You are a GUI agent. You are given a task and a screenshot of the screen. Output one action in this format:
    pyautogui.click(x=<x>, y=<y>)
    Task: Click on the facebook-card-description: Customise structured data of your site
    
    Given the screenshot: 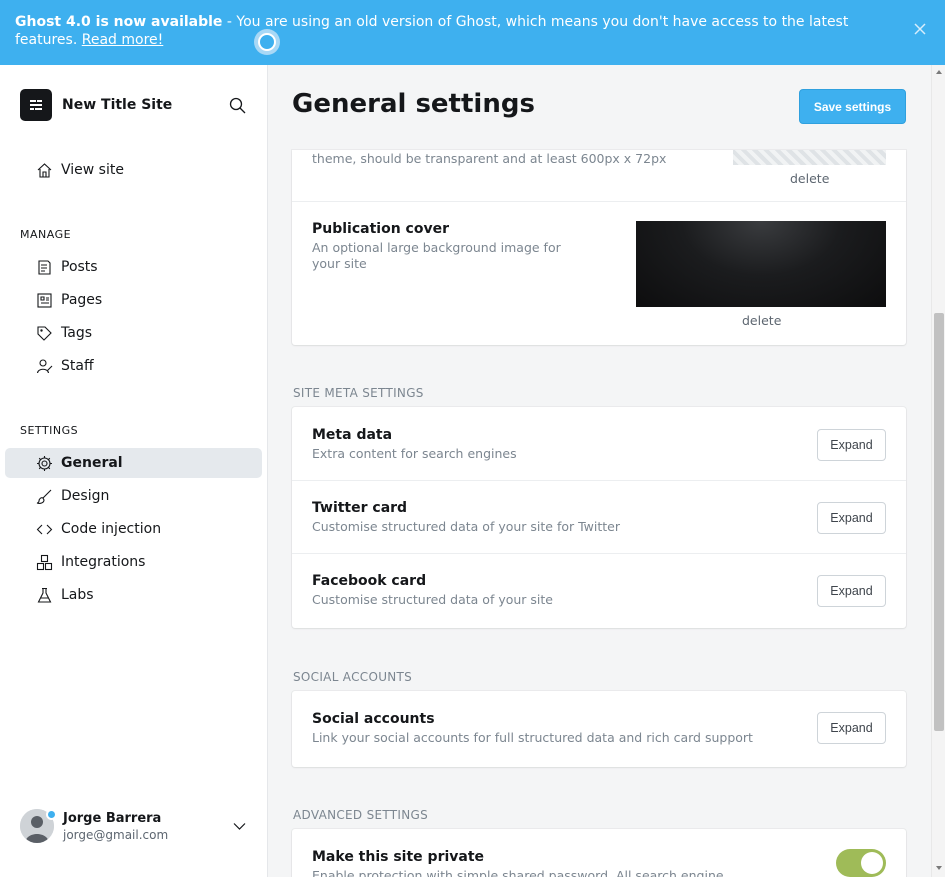 What is the action you would take?
    pyautogui.click(x=432, y=599)
    